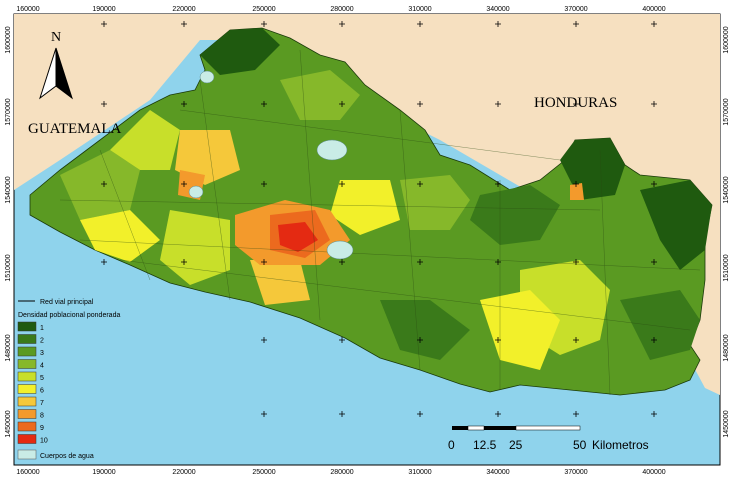 The image size is (736, 479). What do you see at coordinates (42, 366) in the screenshot?
I see `legend-class-label: 4` at bounding box center [42, 366].